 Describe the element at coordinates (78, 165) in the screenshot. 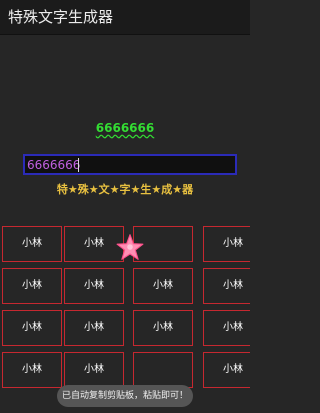

I see `text-caret` at that location.